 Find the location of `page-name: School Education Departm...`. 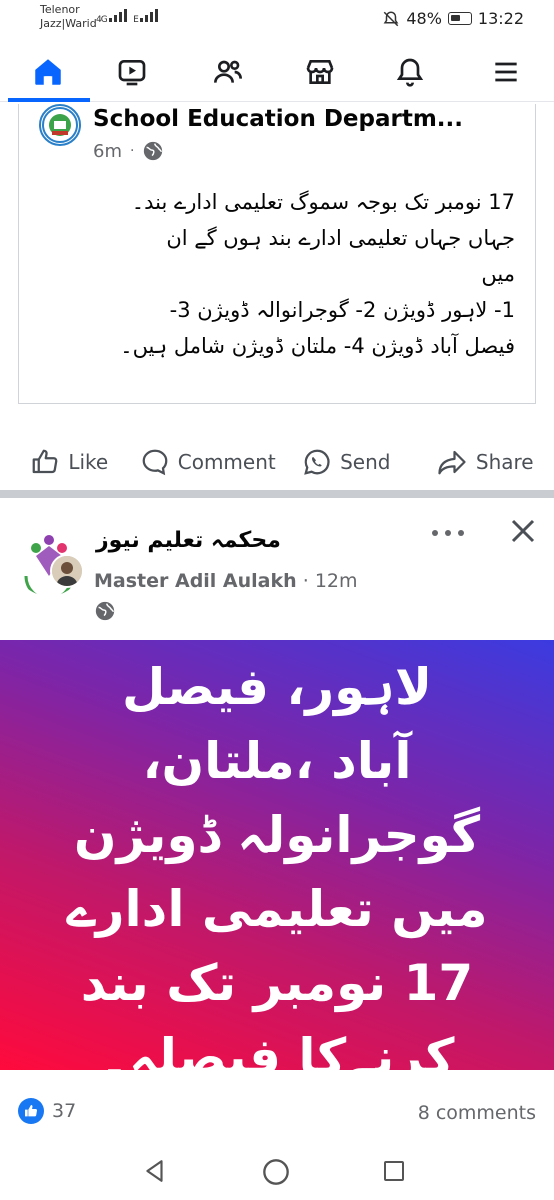

page-name: School Education Departm... is located at coordinates (278, 119).